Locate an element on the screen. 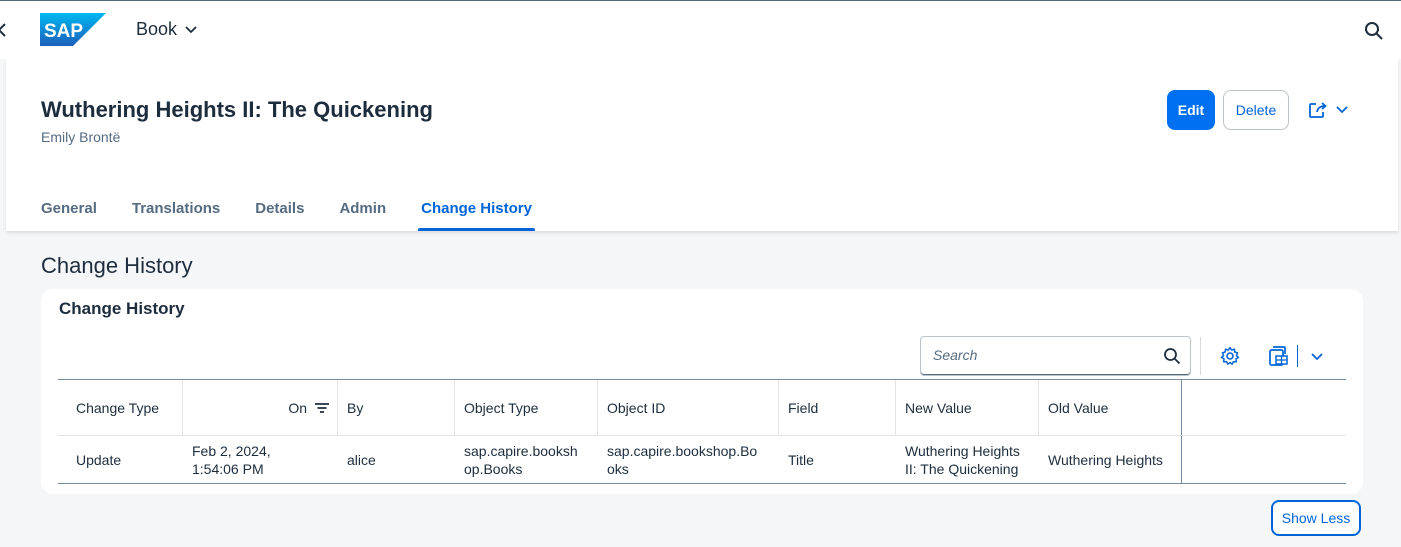 This screenshot has width=1401, height=547. cell-object-type-line1: sap.capire.booksh is located at coordinates (521, 450).